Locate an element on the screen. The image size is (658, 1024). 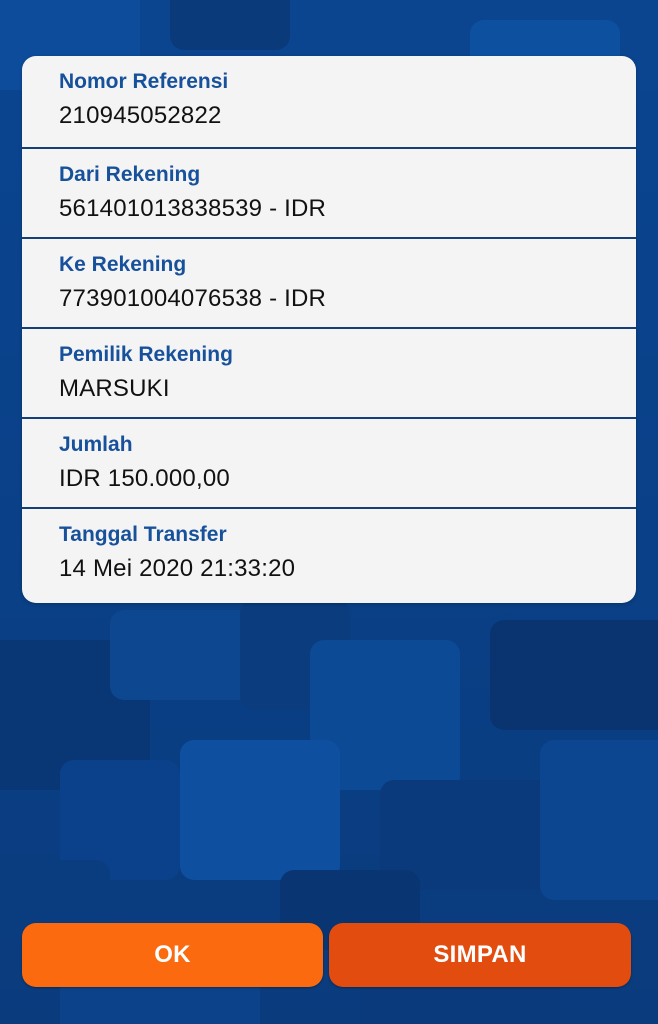
detail-row-destination-account: Ke Rekening 773901004076538 - IDR is located at coordinates (329, 284).